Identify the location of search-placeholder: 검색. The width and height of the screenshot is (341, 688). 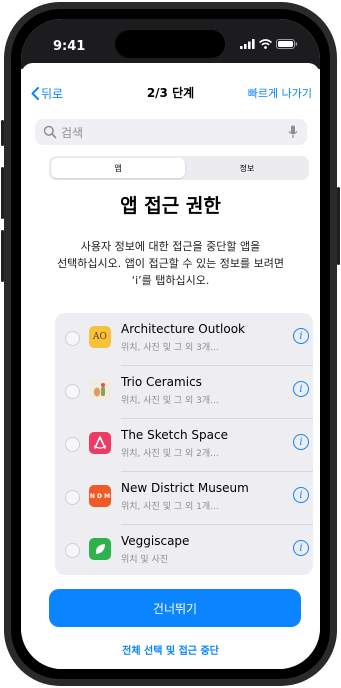
(72, 132).